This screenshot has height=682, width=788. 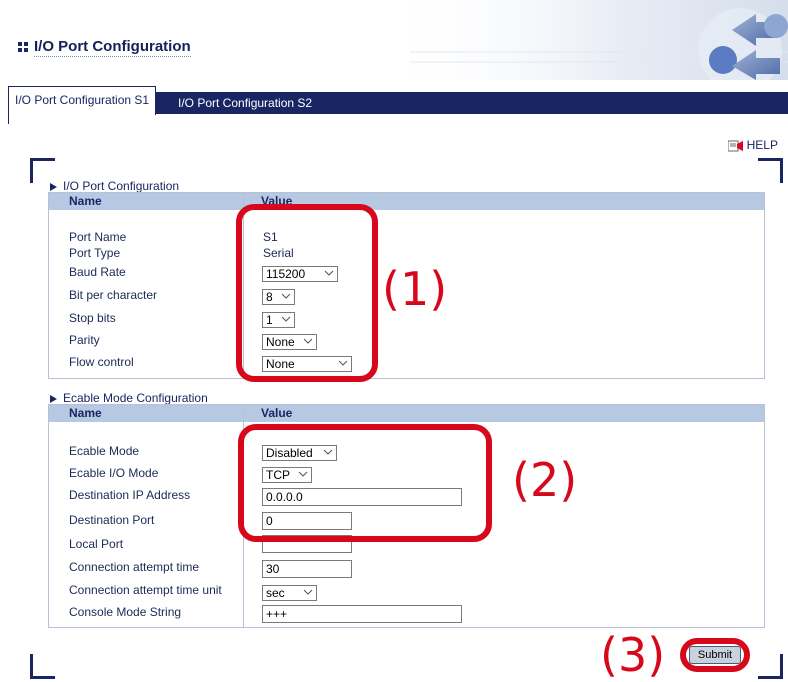 What do you see at coordinates (715, 655) in the screenshot?
I see `submit-button: Submit` at bounding box center [715, 655].